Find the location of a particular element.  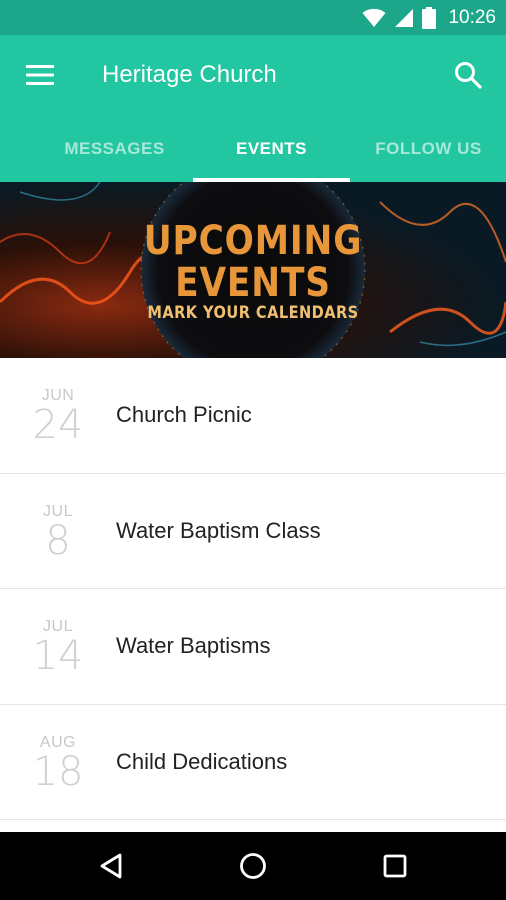

menu-button is located at coordinates (40, 75).